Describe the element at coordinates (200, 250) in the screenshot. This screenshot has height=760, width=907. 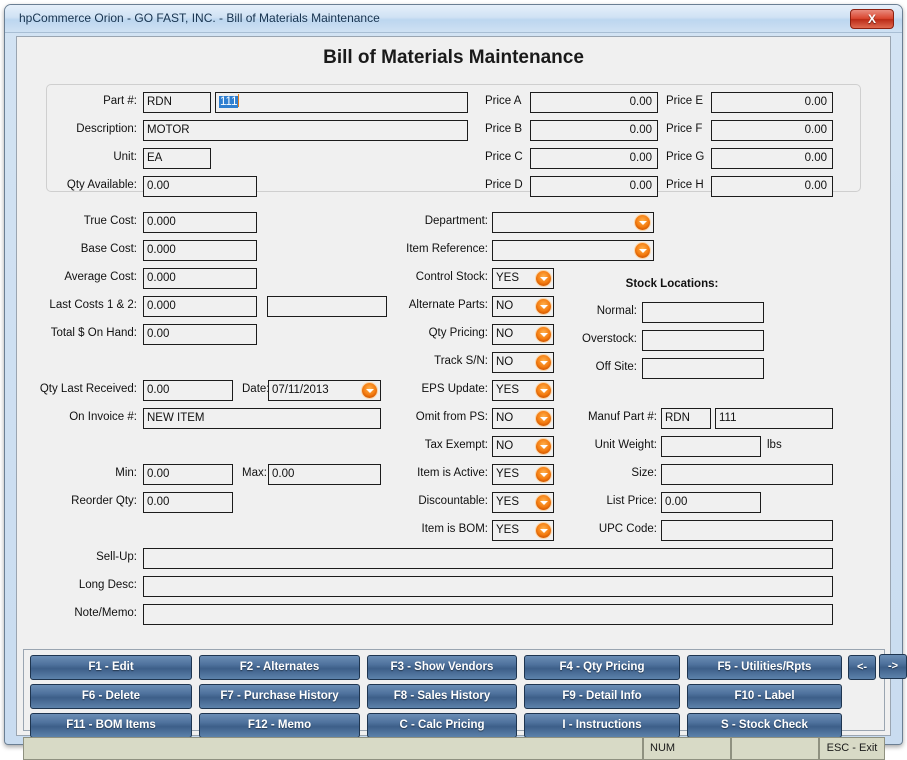
I see `base-cost-field: 0.000` at that location.